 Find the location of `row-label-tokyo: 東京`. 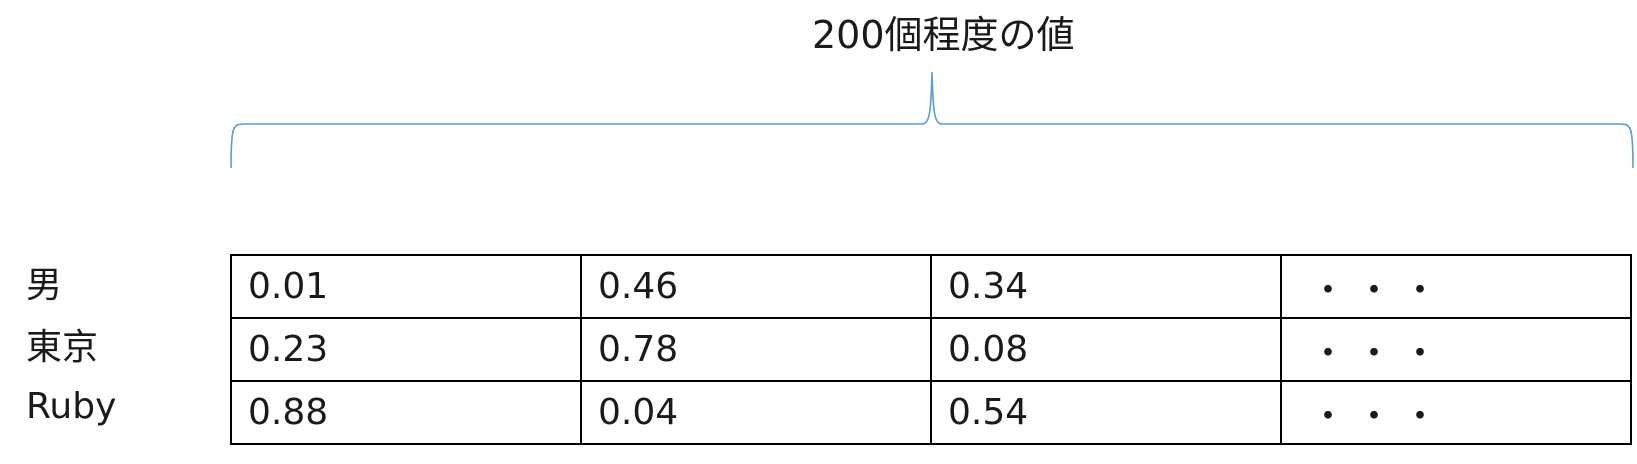

row-label-tokyo: 東京 is located at coordinates (62, 347).